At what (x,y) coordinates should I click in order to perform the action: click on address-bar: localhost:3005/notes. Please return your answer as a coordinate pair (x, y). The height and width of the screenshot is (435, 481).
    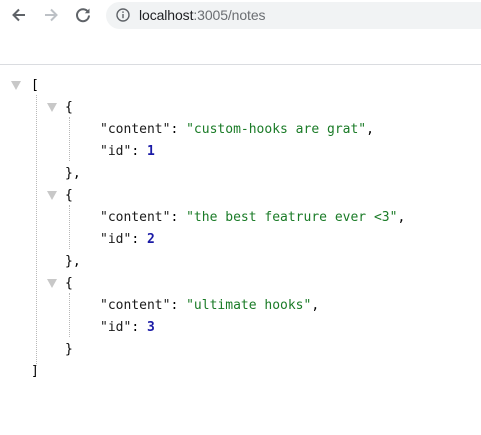
    Looking at the image, I should click on (293, 15).